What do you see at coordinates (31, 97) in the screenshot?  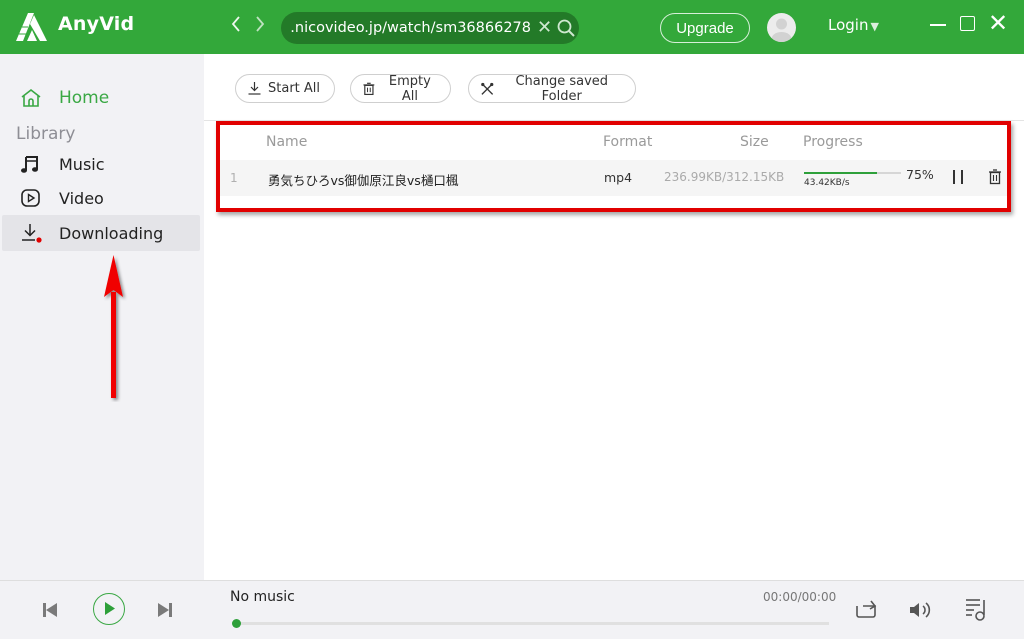 I see `home-icon` at bounding box center [31, 97].